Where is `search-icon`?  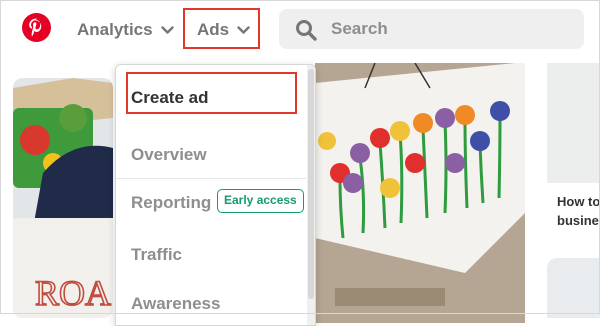
search-icon is located at coordinates (306, 32).